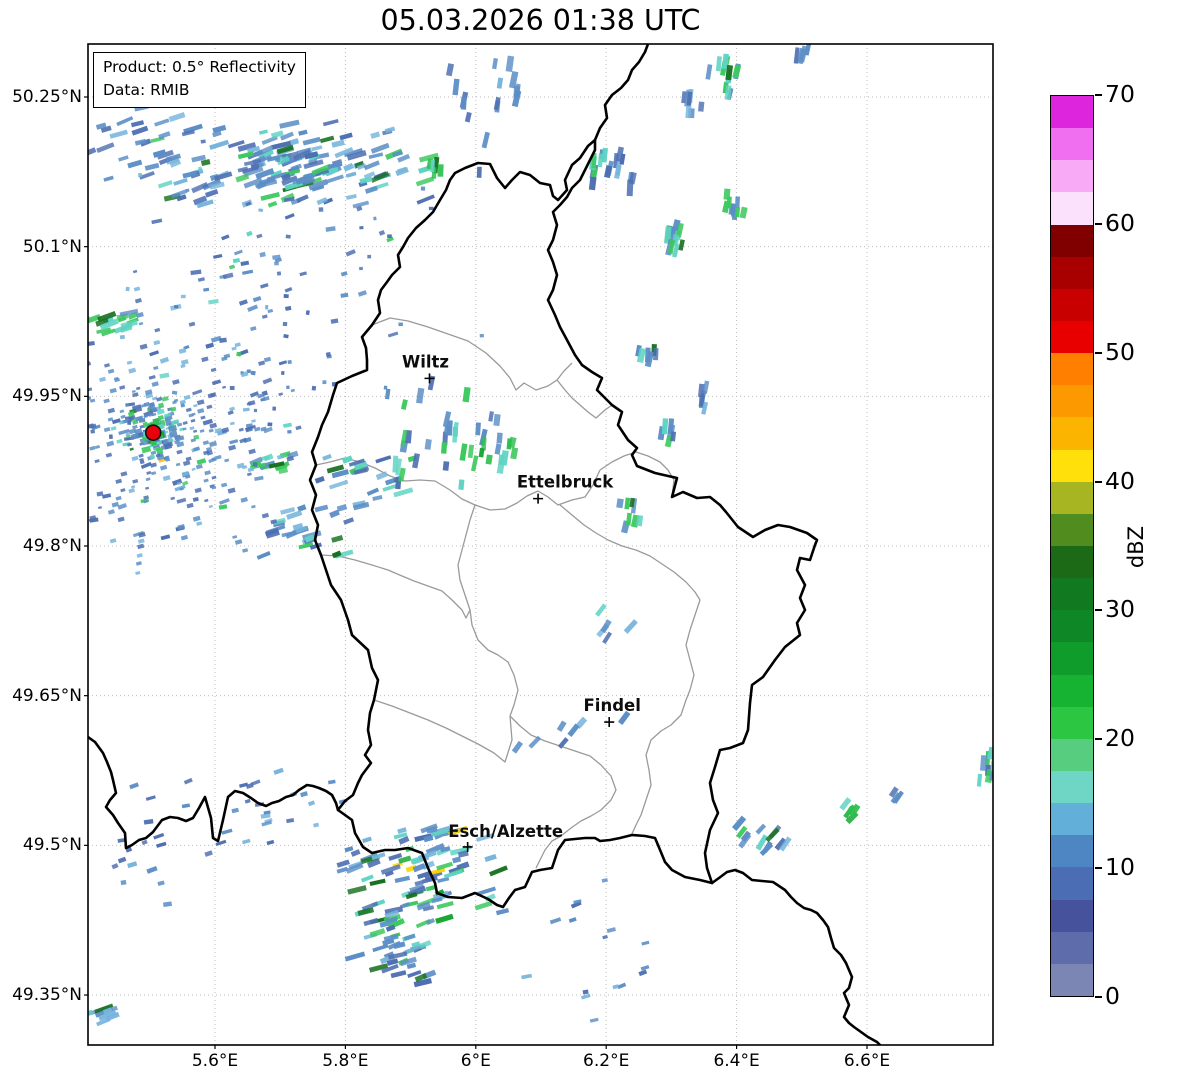 The image size is (1184, 1081). What do you see at coordinates (146, 90) in the screenshot?
I see `data-source-line: Data: RMIB` at bounding box center [146, 90].